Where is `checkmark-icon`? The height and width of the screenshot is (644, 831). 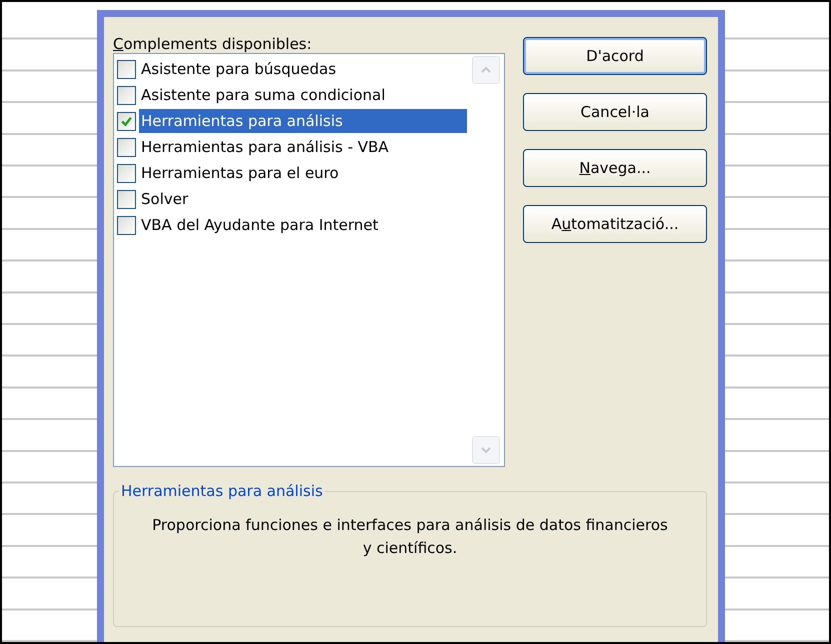 checkmark-icon is located at coordinates (126, 121).